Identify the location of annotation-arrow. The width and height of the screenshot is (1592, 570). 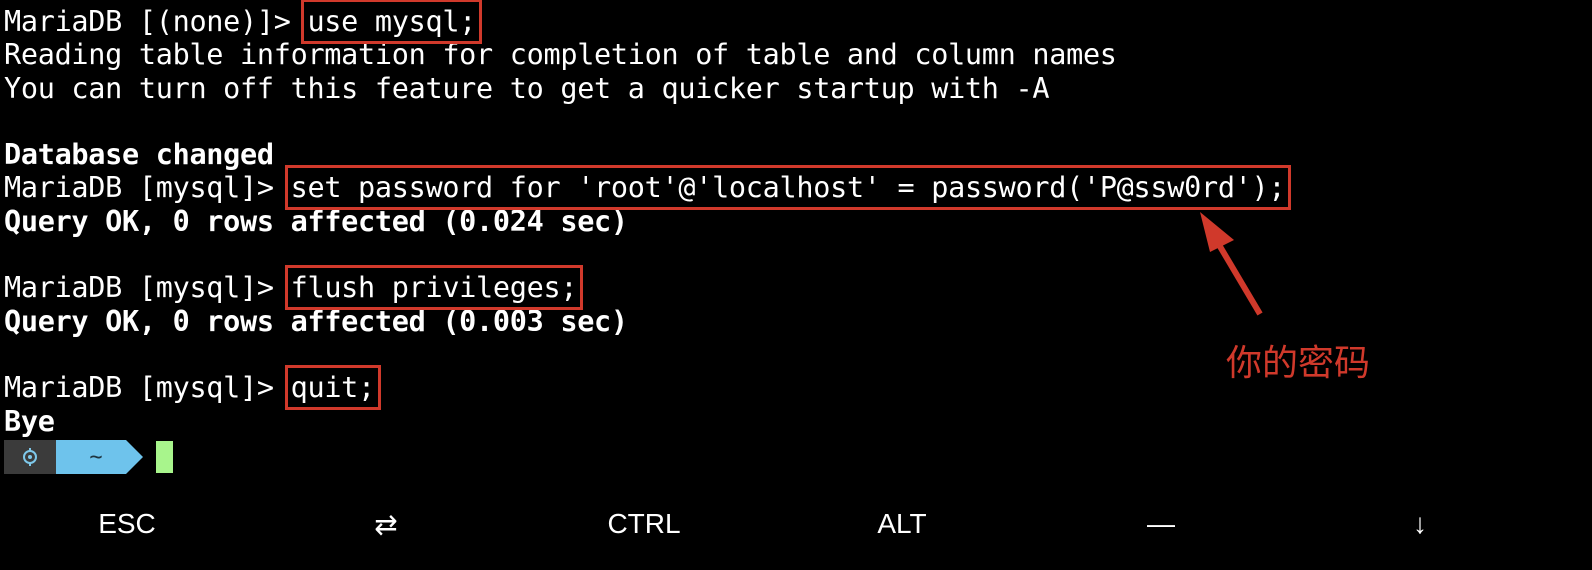
(1231, 264).